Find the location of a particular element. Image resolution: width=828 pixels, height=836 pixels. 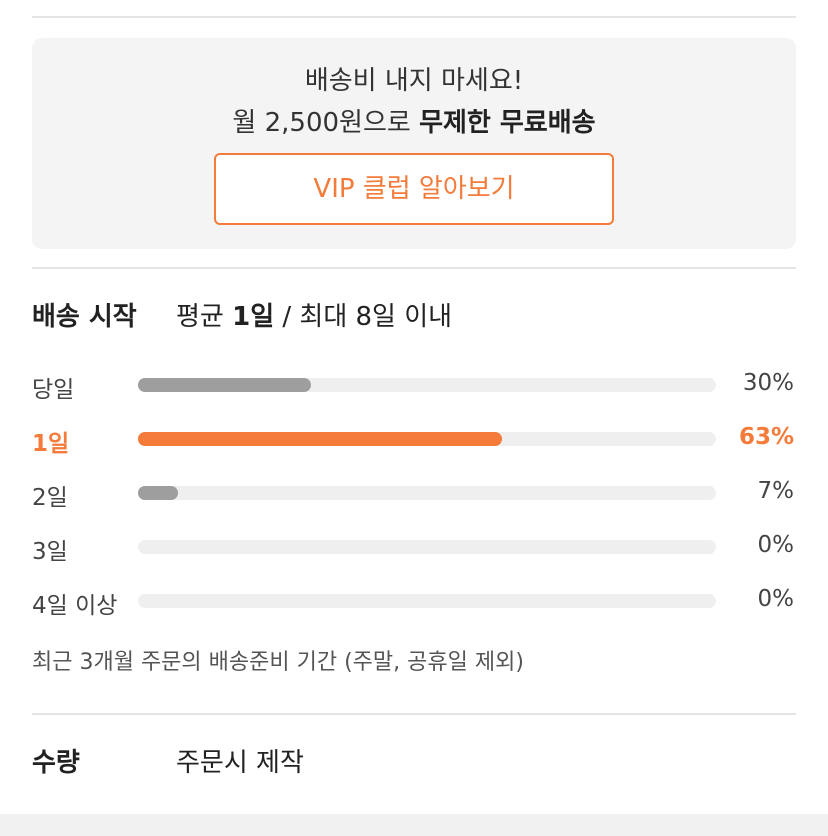

shipping-start-label: 배송 시작 is located at coordinates (84, 317).